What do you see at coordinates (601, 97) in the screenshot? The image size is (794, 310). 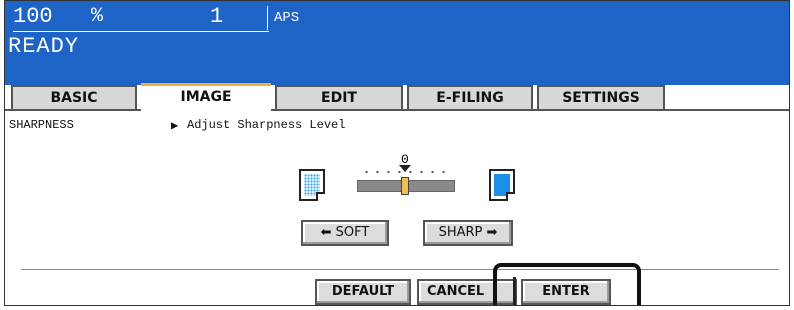 I see `tab-settings: SETTINGS` at bounding box center [601, 97].